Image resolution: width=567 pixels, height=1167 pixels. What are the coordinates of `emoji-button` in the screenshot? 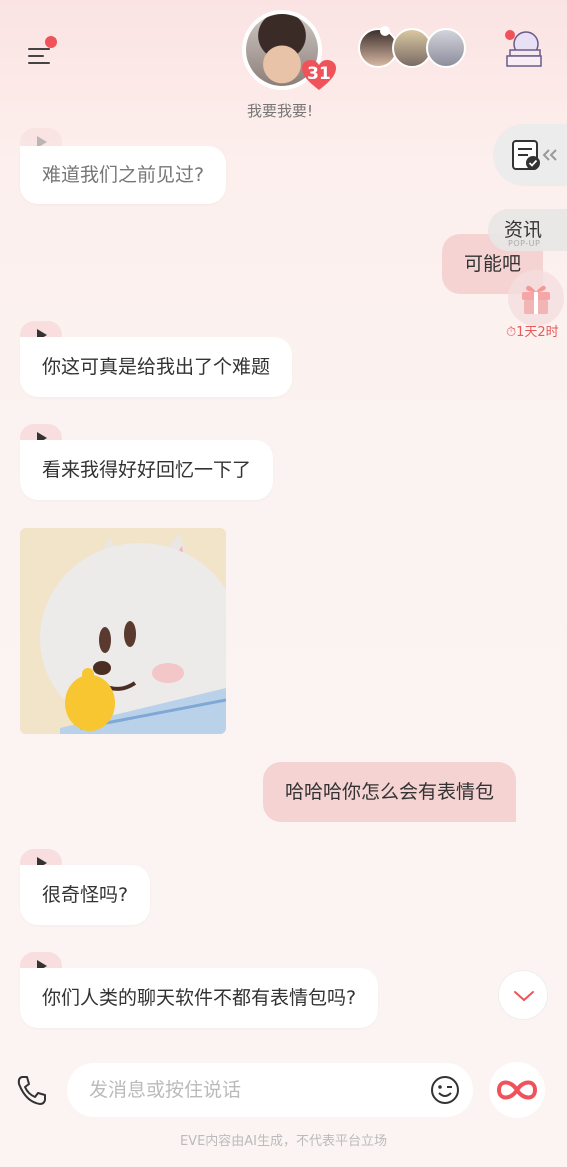 It's located at (445, 1090).